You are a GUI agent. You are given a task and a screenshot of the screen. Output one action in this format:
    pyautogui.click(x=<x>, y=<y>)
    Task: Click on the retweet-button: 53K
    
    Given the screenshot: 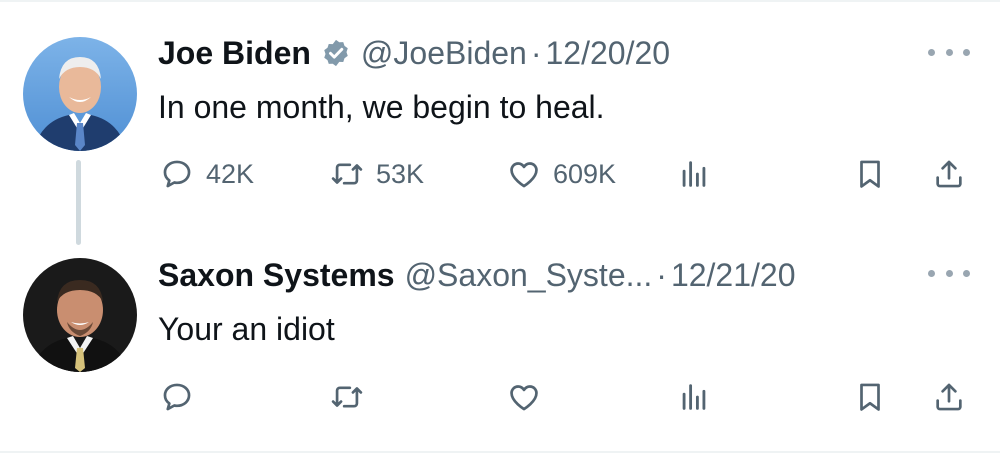 What is the action you would take?
    pyautogui.click(x=377, y=174)
    